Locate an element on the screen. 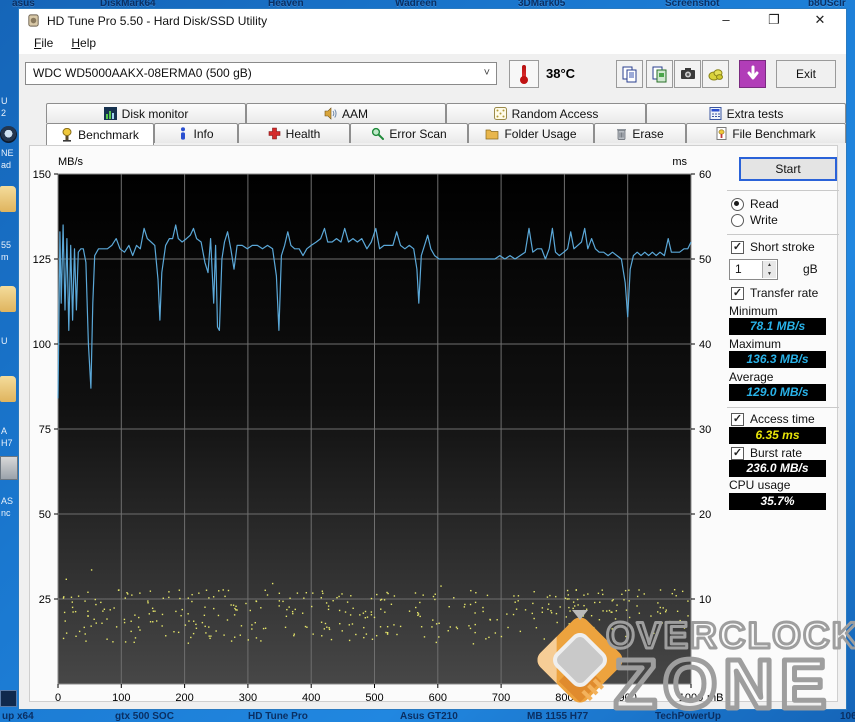 The width and height of the screenshot is (855, 722). desktop-icon-label: TechPowerUp is located at coordinates (688, 716).